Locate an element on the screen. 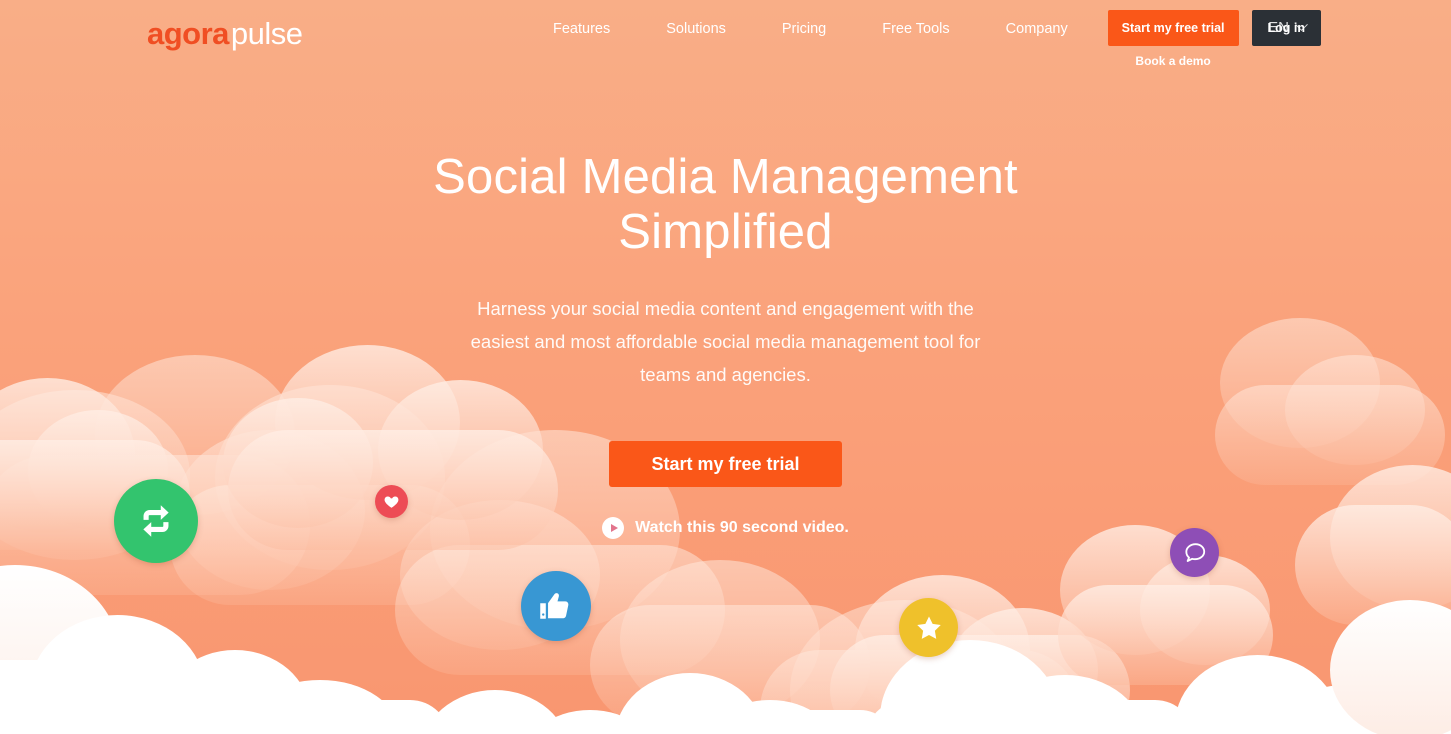  header-start-trial-button: Start my free trial is located at coordinates (1173, 28).